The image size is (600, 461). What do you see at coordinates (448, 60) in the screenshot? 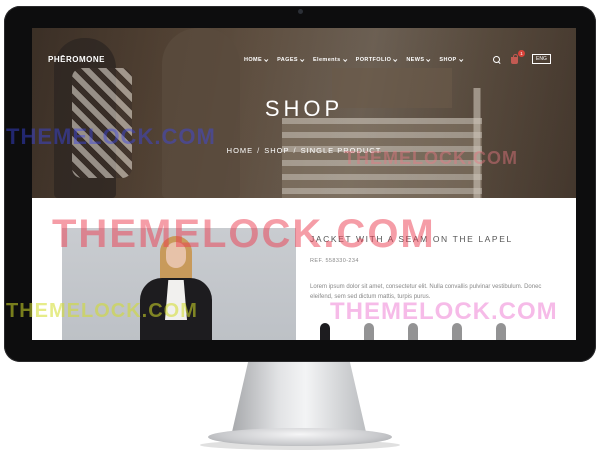
I see `nav-item-label: SHOP` at bounding box center [448, 60].